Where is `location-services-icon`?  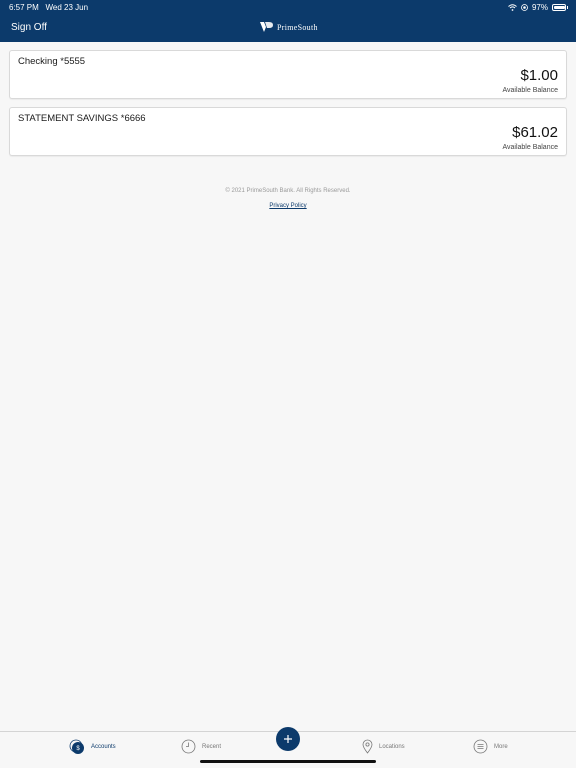
location-services-icon is located at coordinates (524, 7).